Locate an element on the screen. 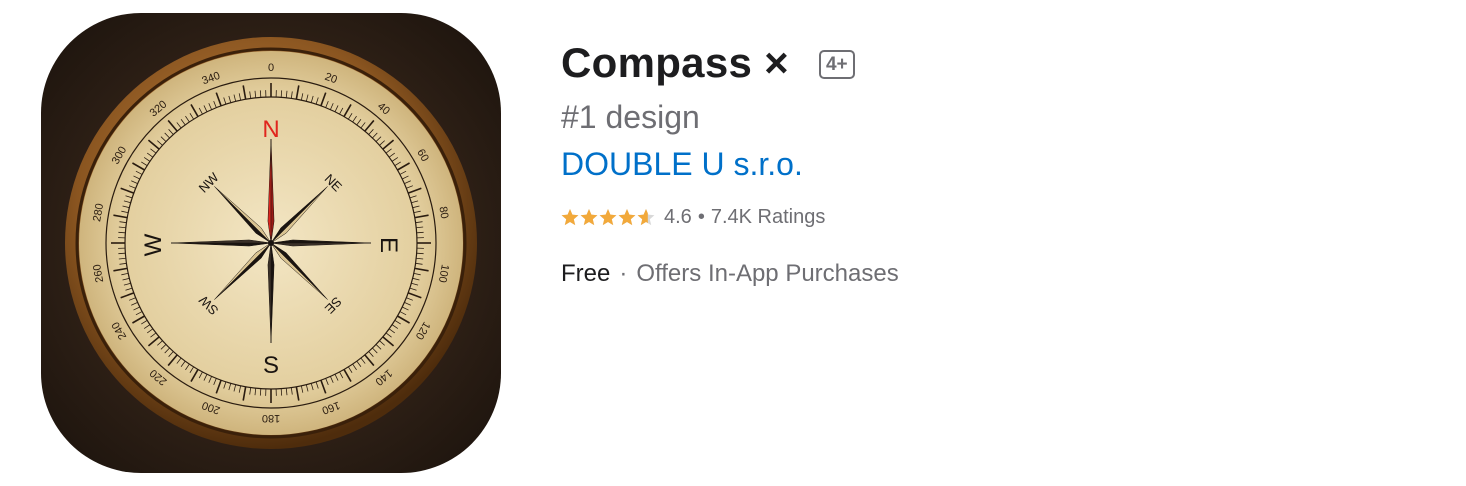  in-app-purchases-label: Offers In-App Purchases is located at coordinates (767, 273).